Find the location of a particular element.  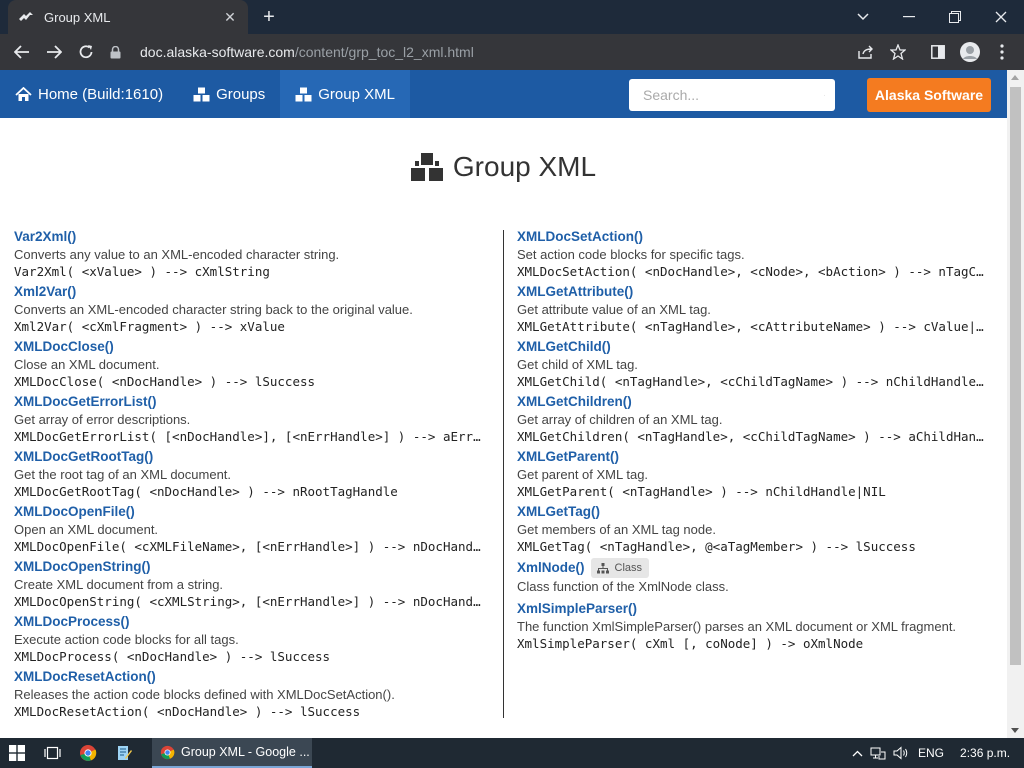

url-host: doc.alaska-software.com is located at coordinates (217, 52).